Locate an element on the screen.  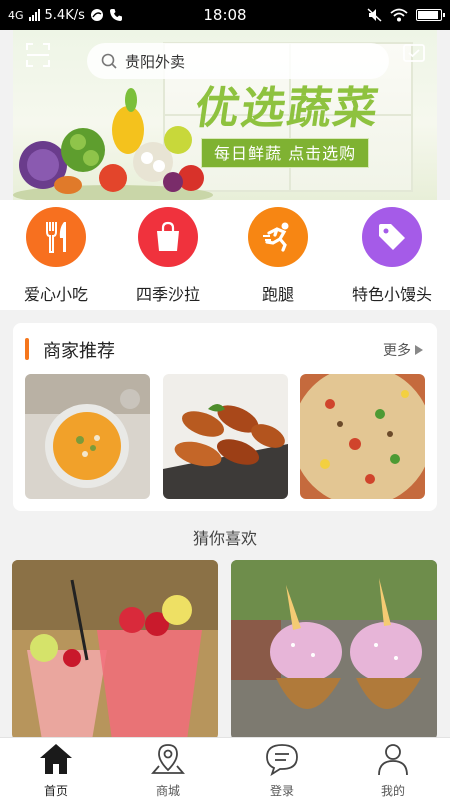
scan-icon is located at coordinates (38, 55).